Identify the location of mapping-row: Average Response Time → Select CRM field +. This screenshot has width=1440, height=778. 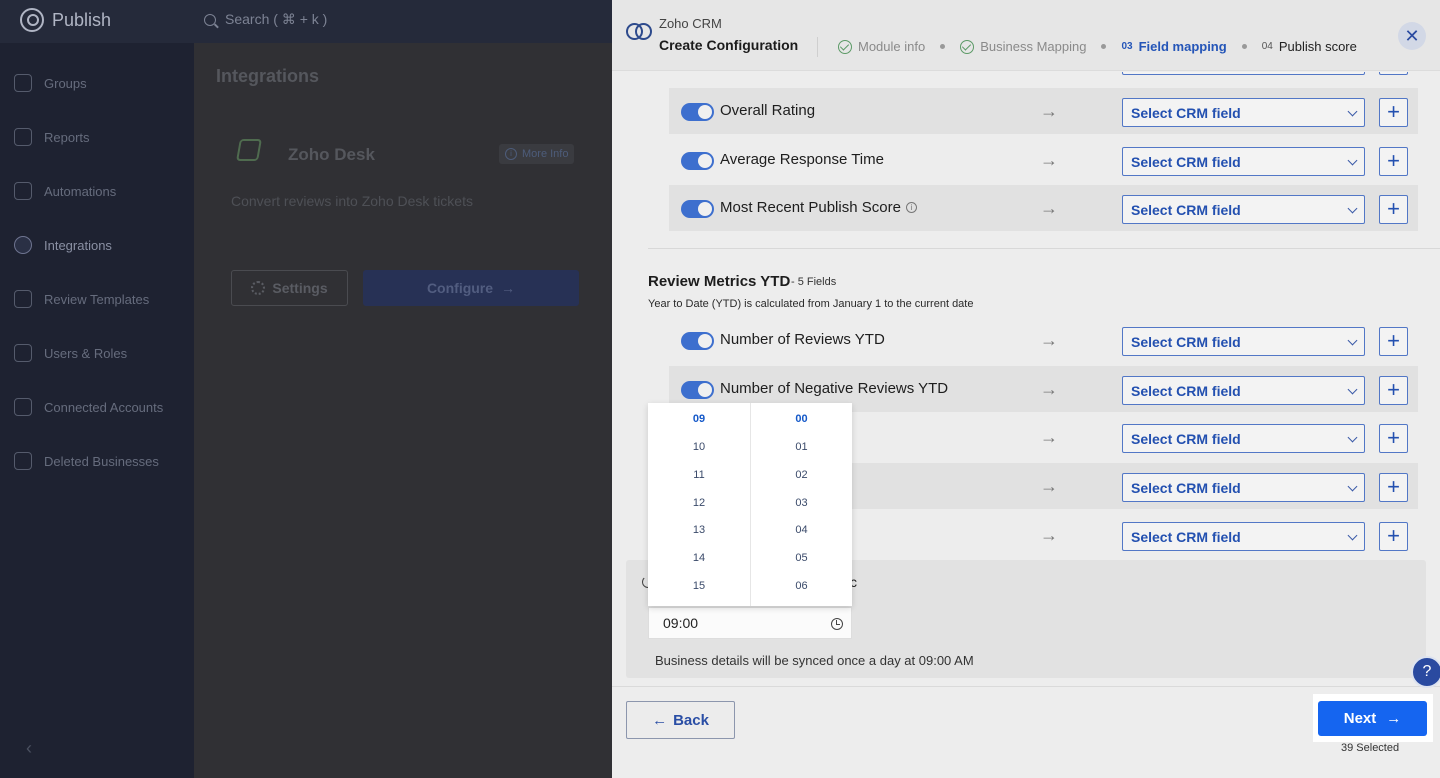
(1043, 160).